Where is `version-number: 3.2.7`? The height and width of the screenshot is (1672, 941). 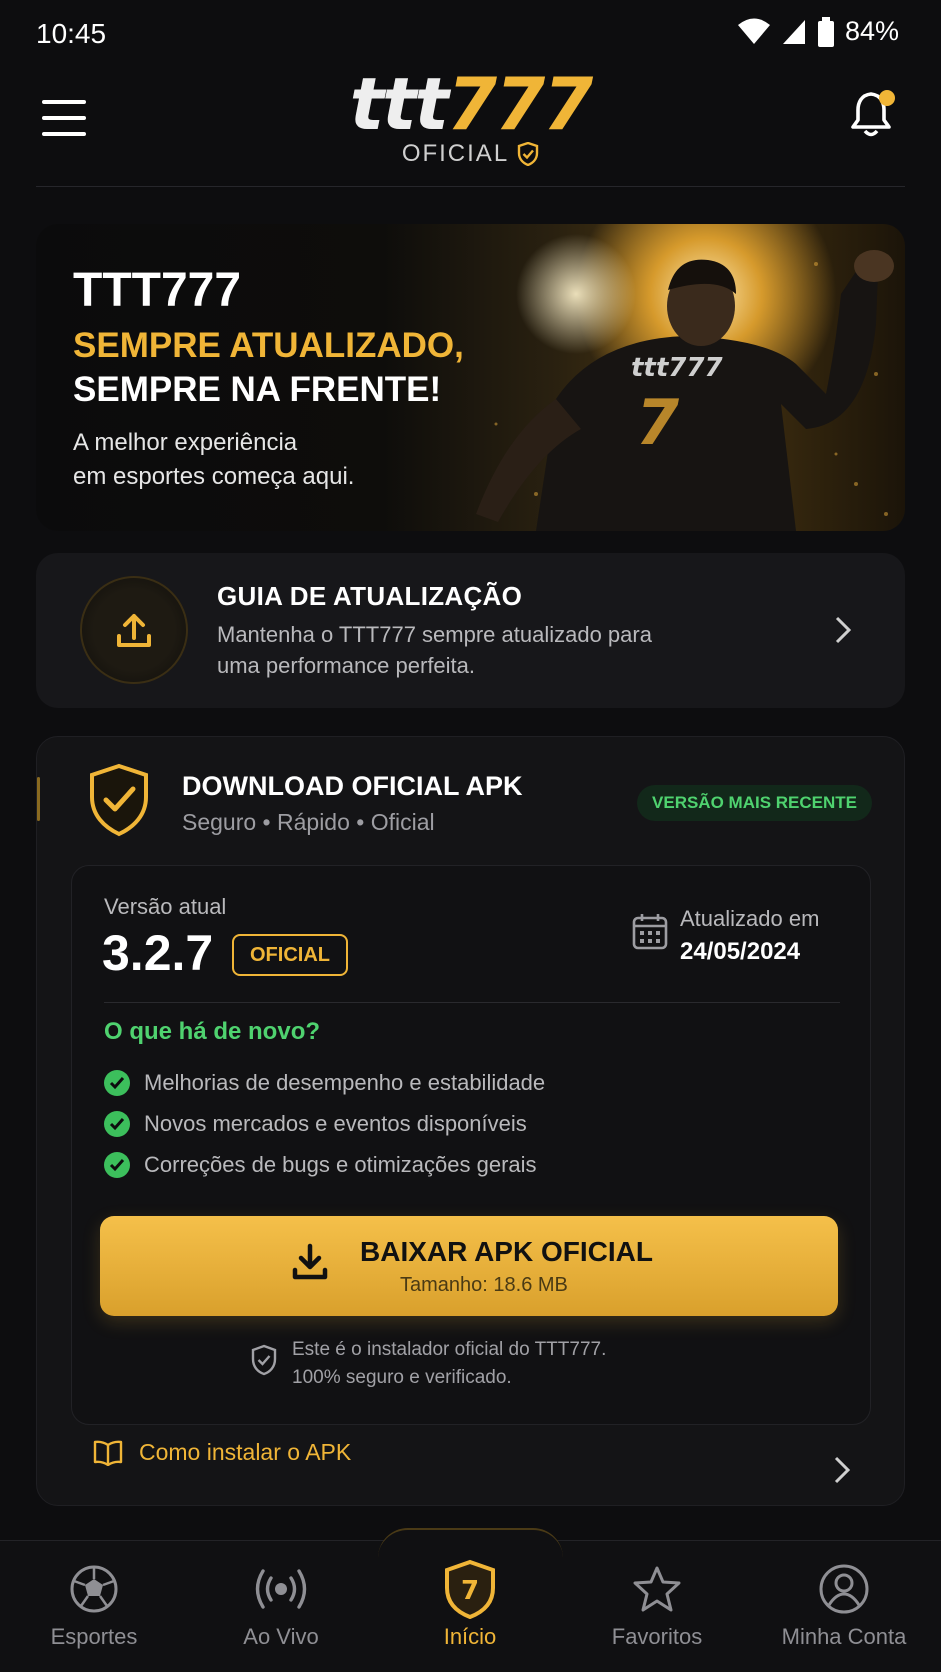
version-number: 3.2.7 is located at coordinates (158, 953).